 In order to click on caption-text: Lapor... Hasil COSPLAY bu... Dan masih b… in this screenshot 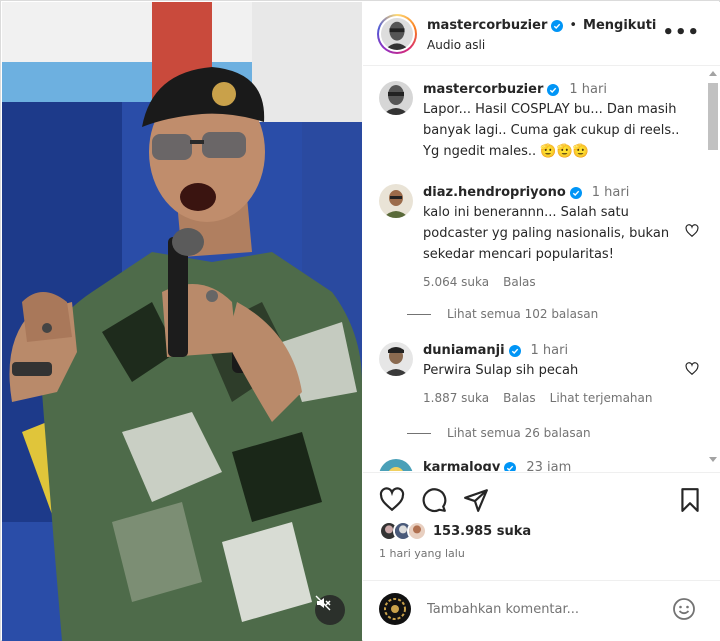, I will do `click(551, 130)`.